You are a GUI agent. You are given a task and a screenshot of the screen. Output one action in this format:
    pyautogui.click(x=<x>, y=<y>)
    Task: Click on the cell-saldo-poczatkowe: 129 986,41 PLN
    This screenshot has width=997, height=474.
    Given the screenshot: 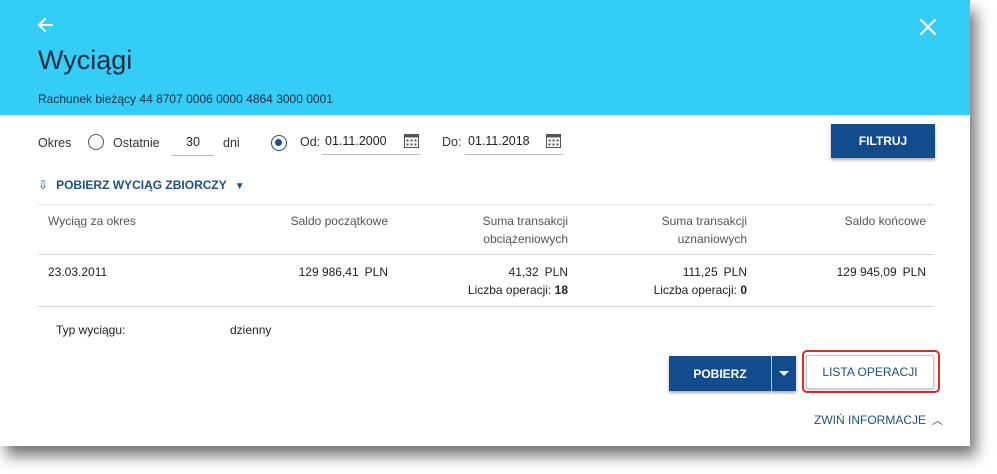 What is the action you would take?
    pyautogui.click(x=294, y=272)
    